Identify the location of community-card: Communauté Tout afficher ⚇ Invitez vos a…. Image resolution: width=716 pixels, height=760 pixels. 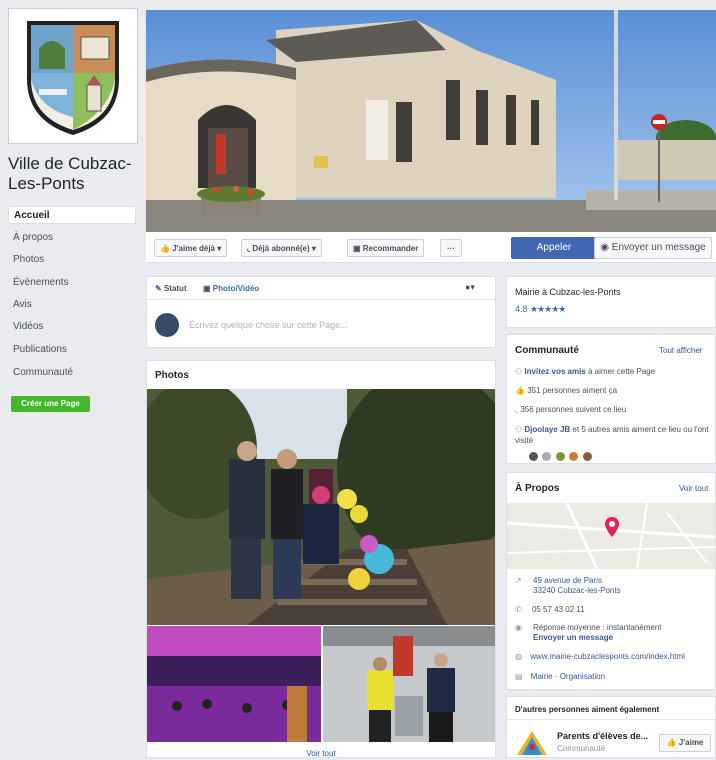
(611, 399).